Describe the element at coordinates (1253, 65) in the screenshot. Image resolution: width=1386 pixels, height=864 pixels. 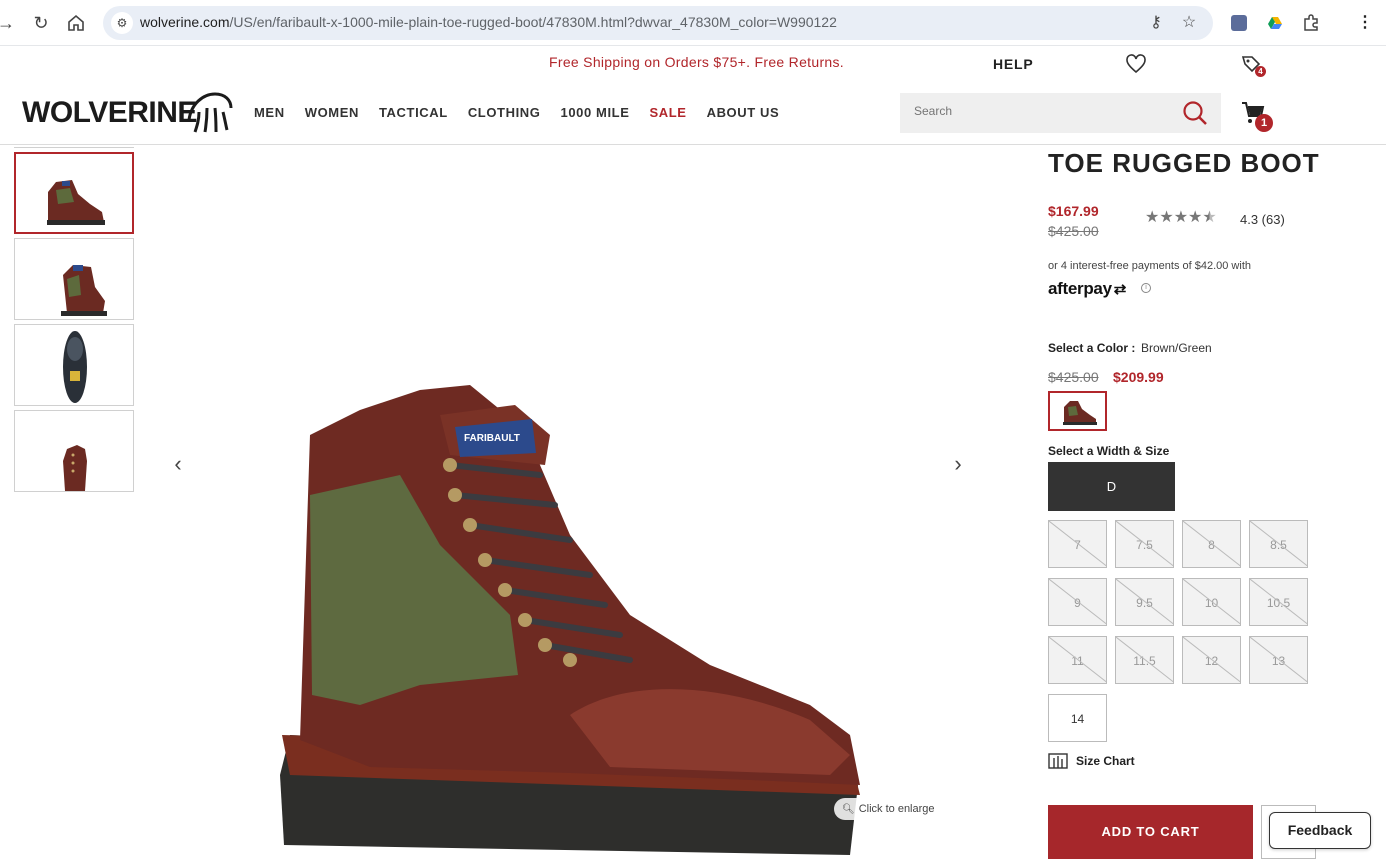
I see `orders-icon: 4` at that location.